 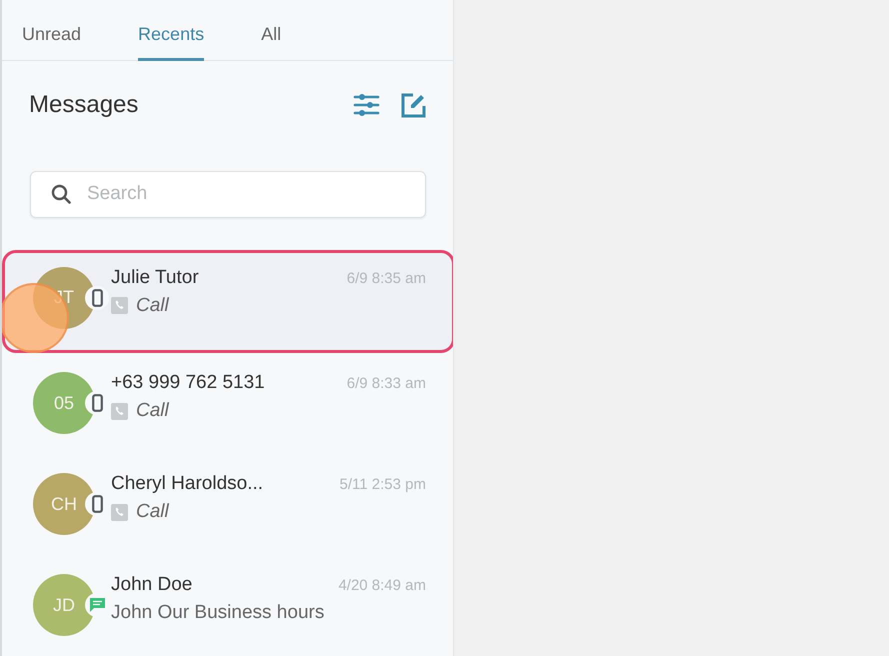 I want to click on conversation-item: CH Cheryl Haroldso... 5/11 2:53 pm Call, so click(x=227, y=505).